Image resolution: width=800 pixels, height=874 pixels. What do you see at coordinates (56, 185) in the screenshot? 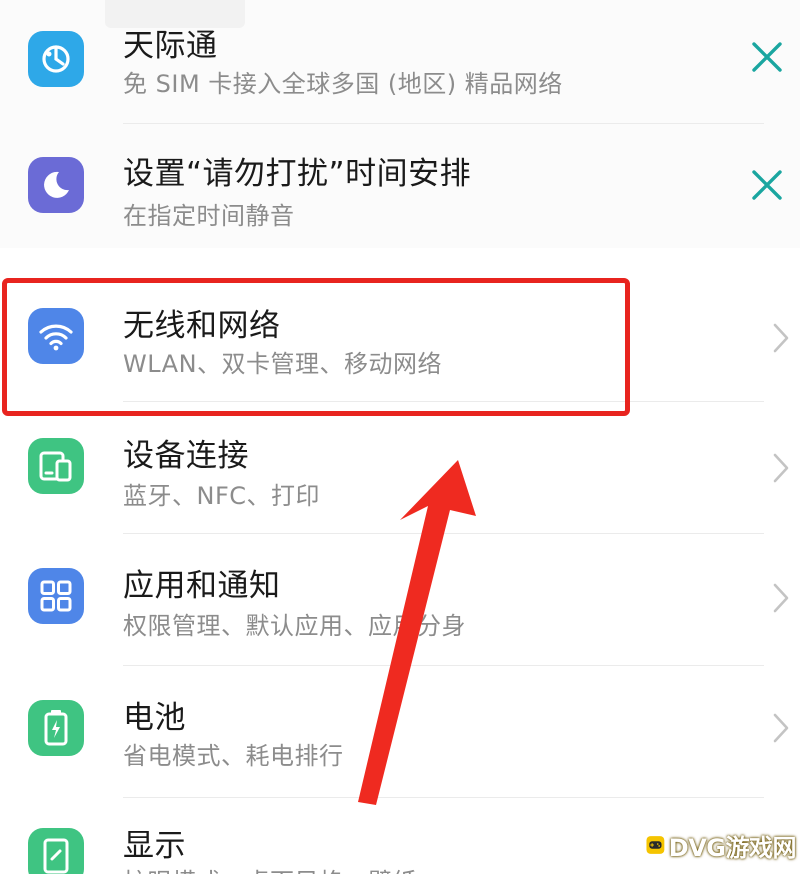
I see `moon-icon` at bounding box center [56, 185].